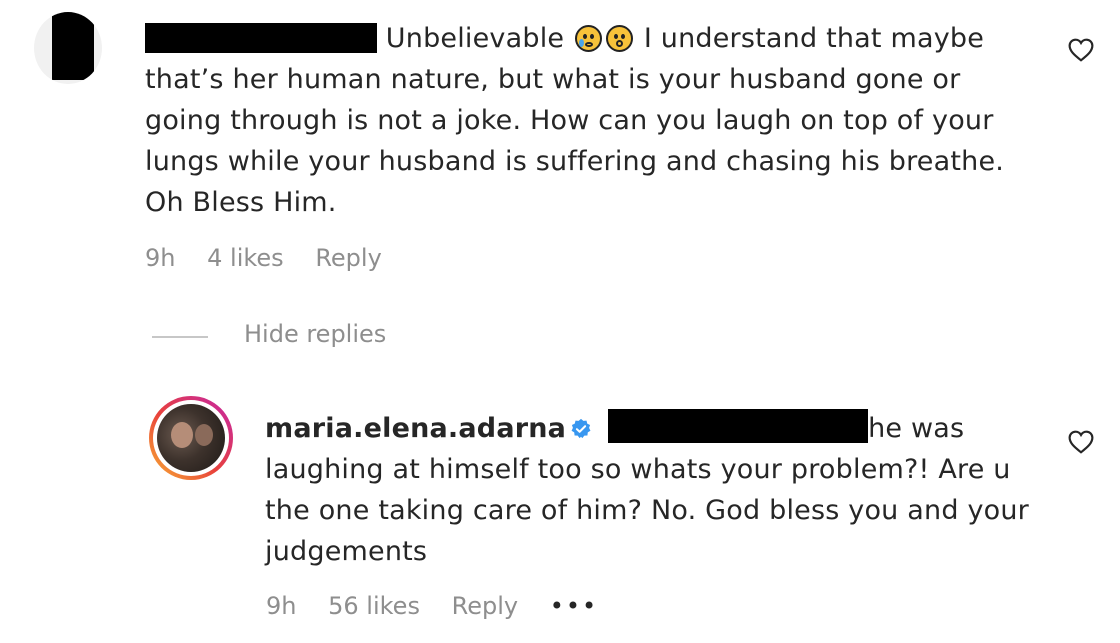 The image size is (1120, 643). What do you see at coordinates (281, 606) in the screenshot?
I see `reply-time: 9h` at bounding box center [281, 606].